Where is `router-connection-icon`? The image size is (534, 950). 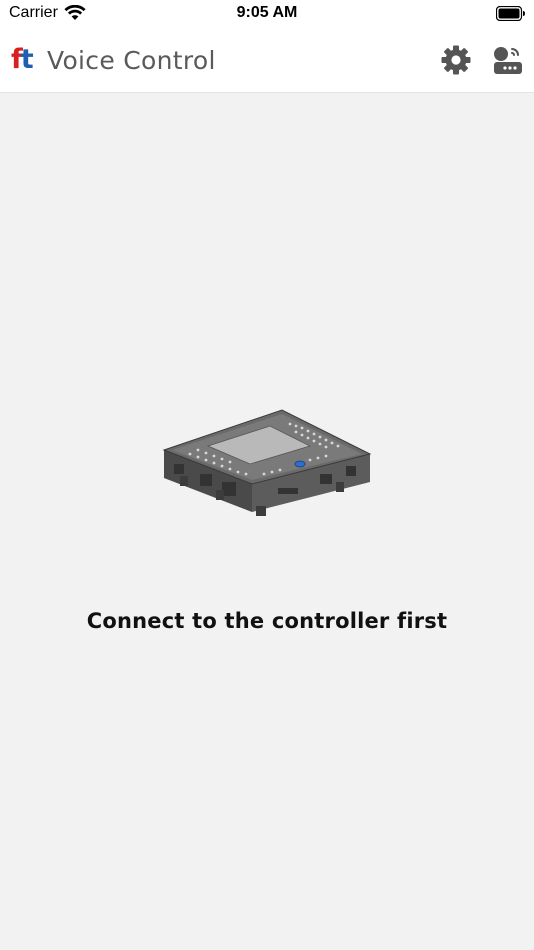 router-connection-icon is located at coordinates (508, 60).